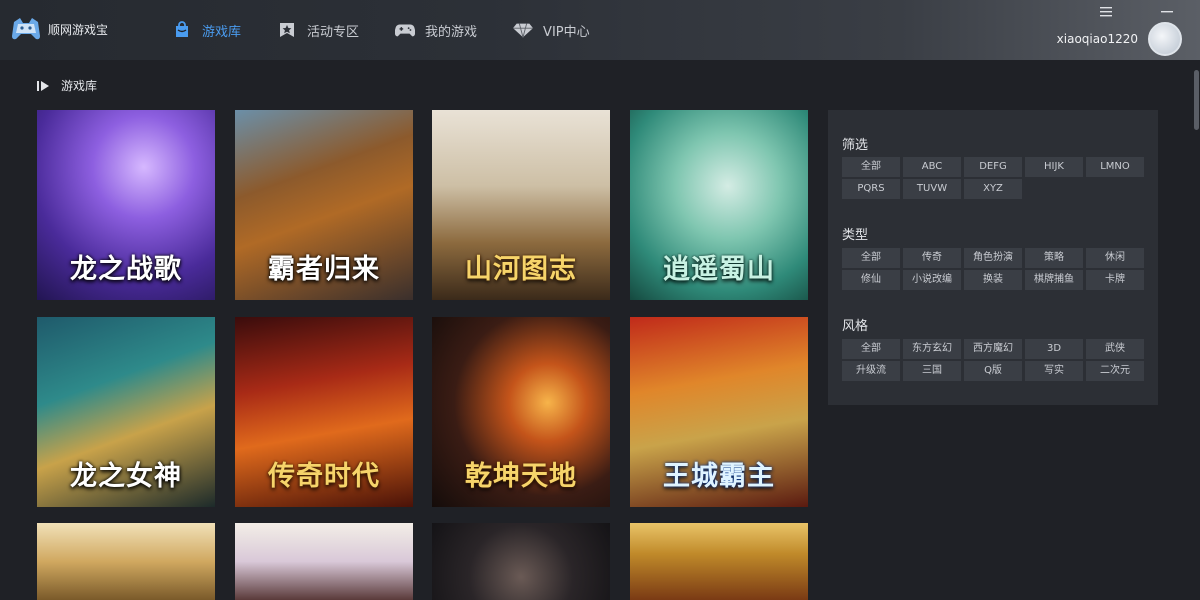 This screenshot has height=600, width=1200. What do you see at coordinates (719, 269) in the screenshot?
I see `game-title: 逍遥蜀山` at bounding box center [719, 269].